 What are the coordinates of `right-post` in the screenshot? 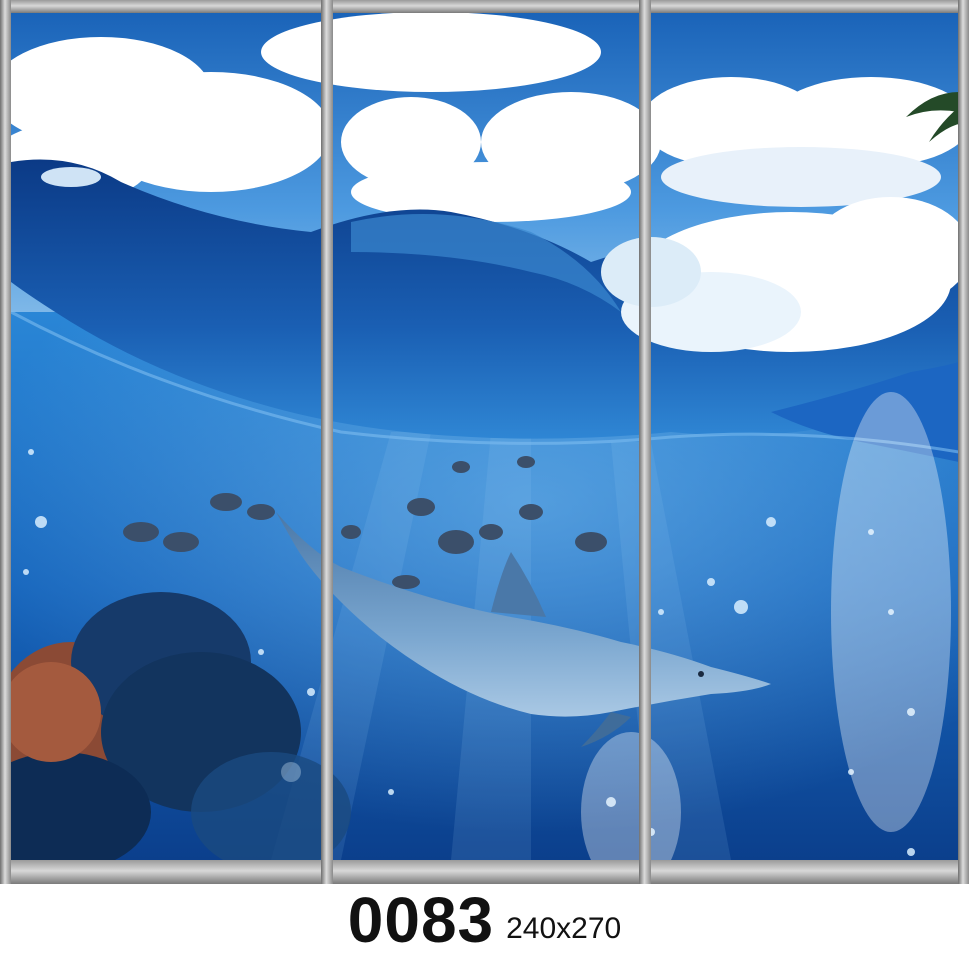 It's located at (963, 442).